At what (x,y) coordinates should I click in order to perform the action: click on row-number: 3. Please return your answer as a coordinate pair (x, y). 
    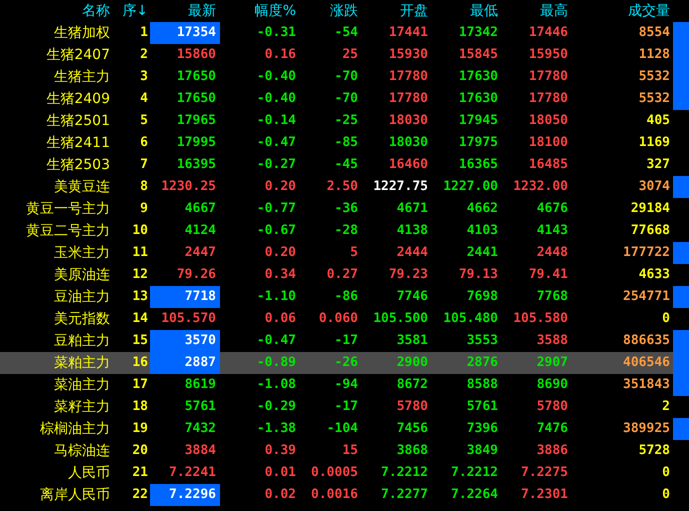
    Looking at the image, I should click on (143, 77).